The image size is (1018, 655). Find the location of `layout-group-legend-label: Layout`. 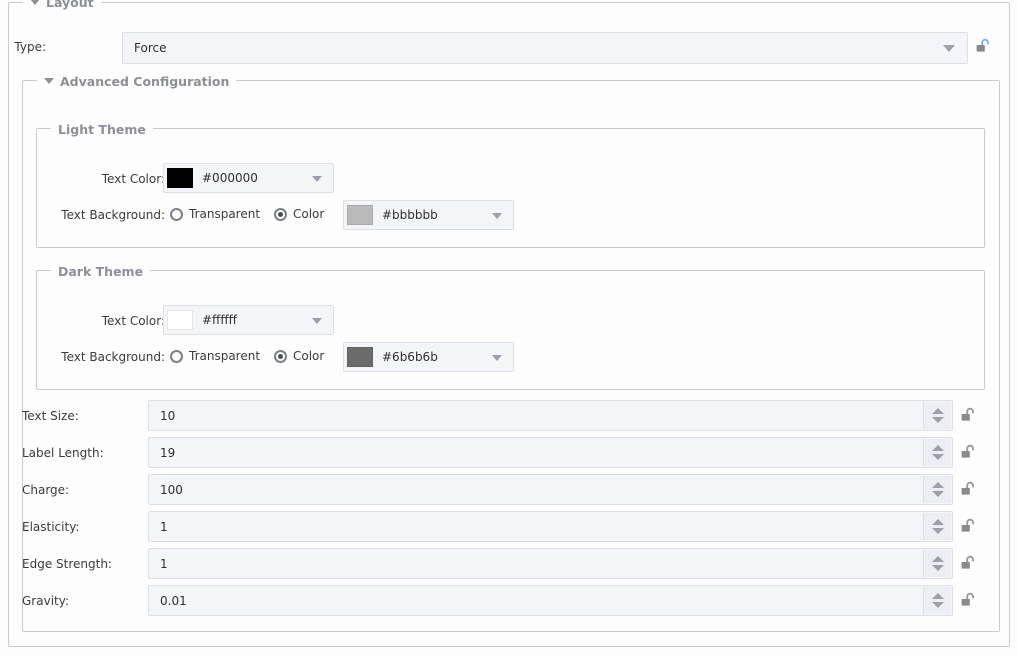

layout-group-legend-label: Layout is located at coordinates (70, 5).